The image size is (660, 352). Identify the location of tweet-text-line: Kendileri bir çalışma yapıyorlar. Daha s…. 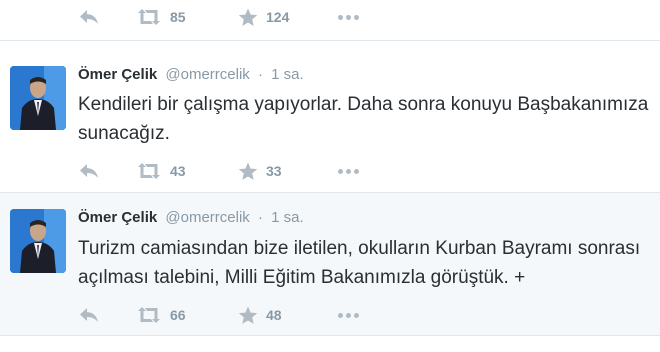
(363, 104).